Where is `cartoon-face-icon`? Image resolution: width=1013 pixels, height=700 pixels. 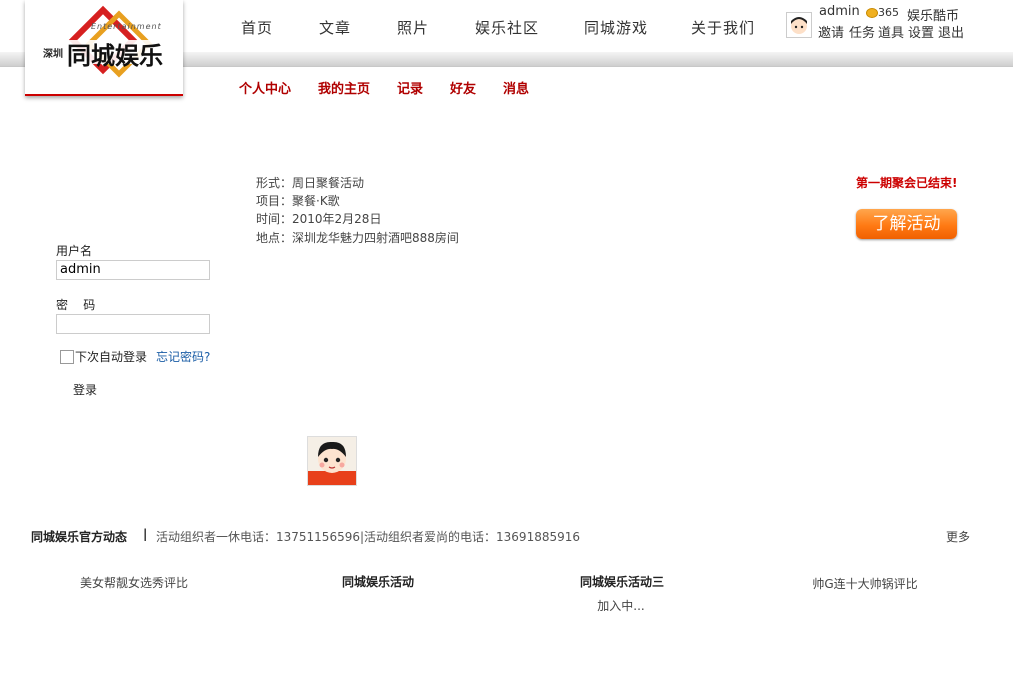 cartoon-face-icon is located at coordinates (332, 463).